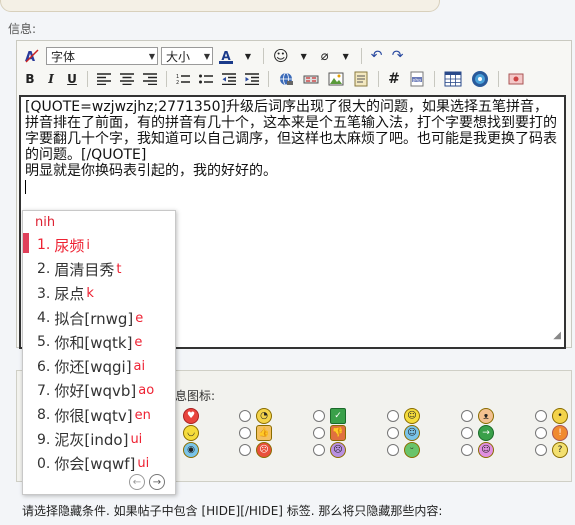 The height and width of the screenshot is (525, 575). I want to click on angry-face-icon: ☹, so click(264, 450).